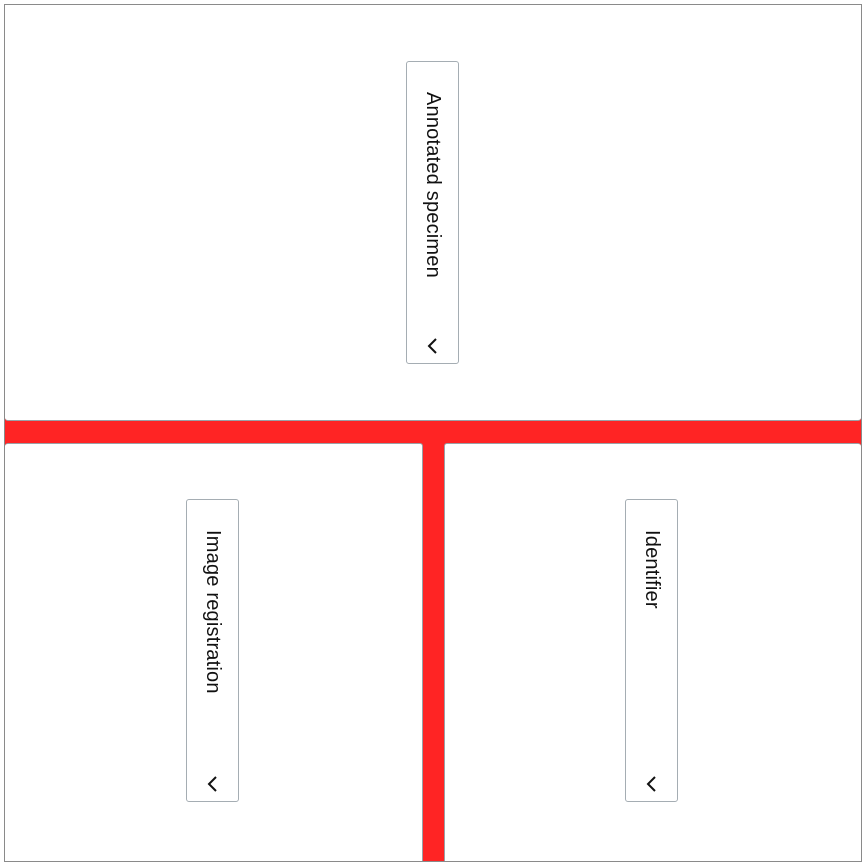  What do you see at coordinates (213, 612) in the screenshot?
I see `select-label: Image registration` at bounding box center [213, 612].